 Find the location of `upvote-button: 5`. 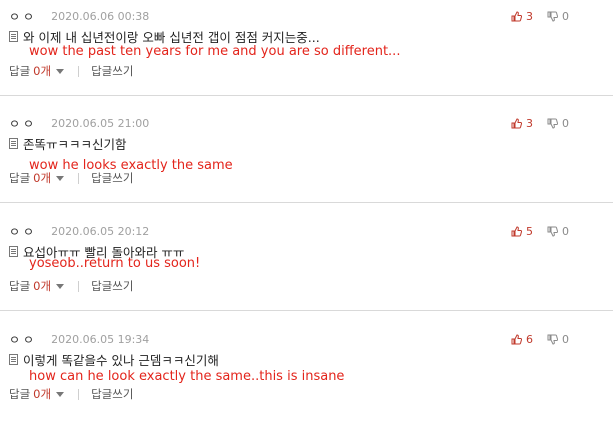

upvote-button: 5 is located at coordinates (522, 231).